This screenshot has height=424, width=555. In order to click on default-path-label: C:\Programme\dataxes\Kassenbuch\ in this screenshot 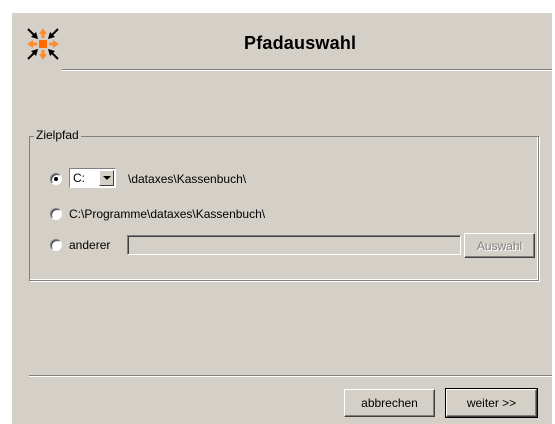, I will do `click(167, 214)`.